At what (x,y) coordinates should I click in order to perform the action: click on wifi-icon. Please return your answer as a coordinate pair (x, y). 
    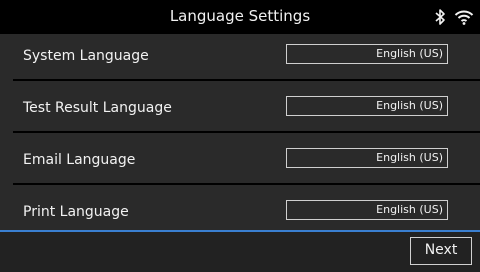
    Looking at the image, I should click on (464, 17).